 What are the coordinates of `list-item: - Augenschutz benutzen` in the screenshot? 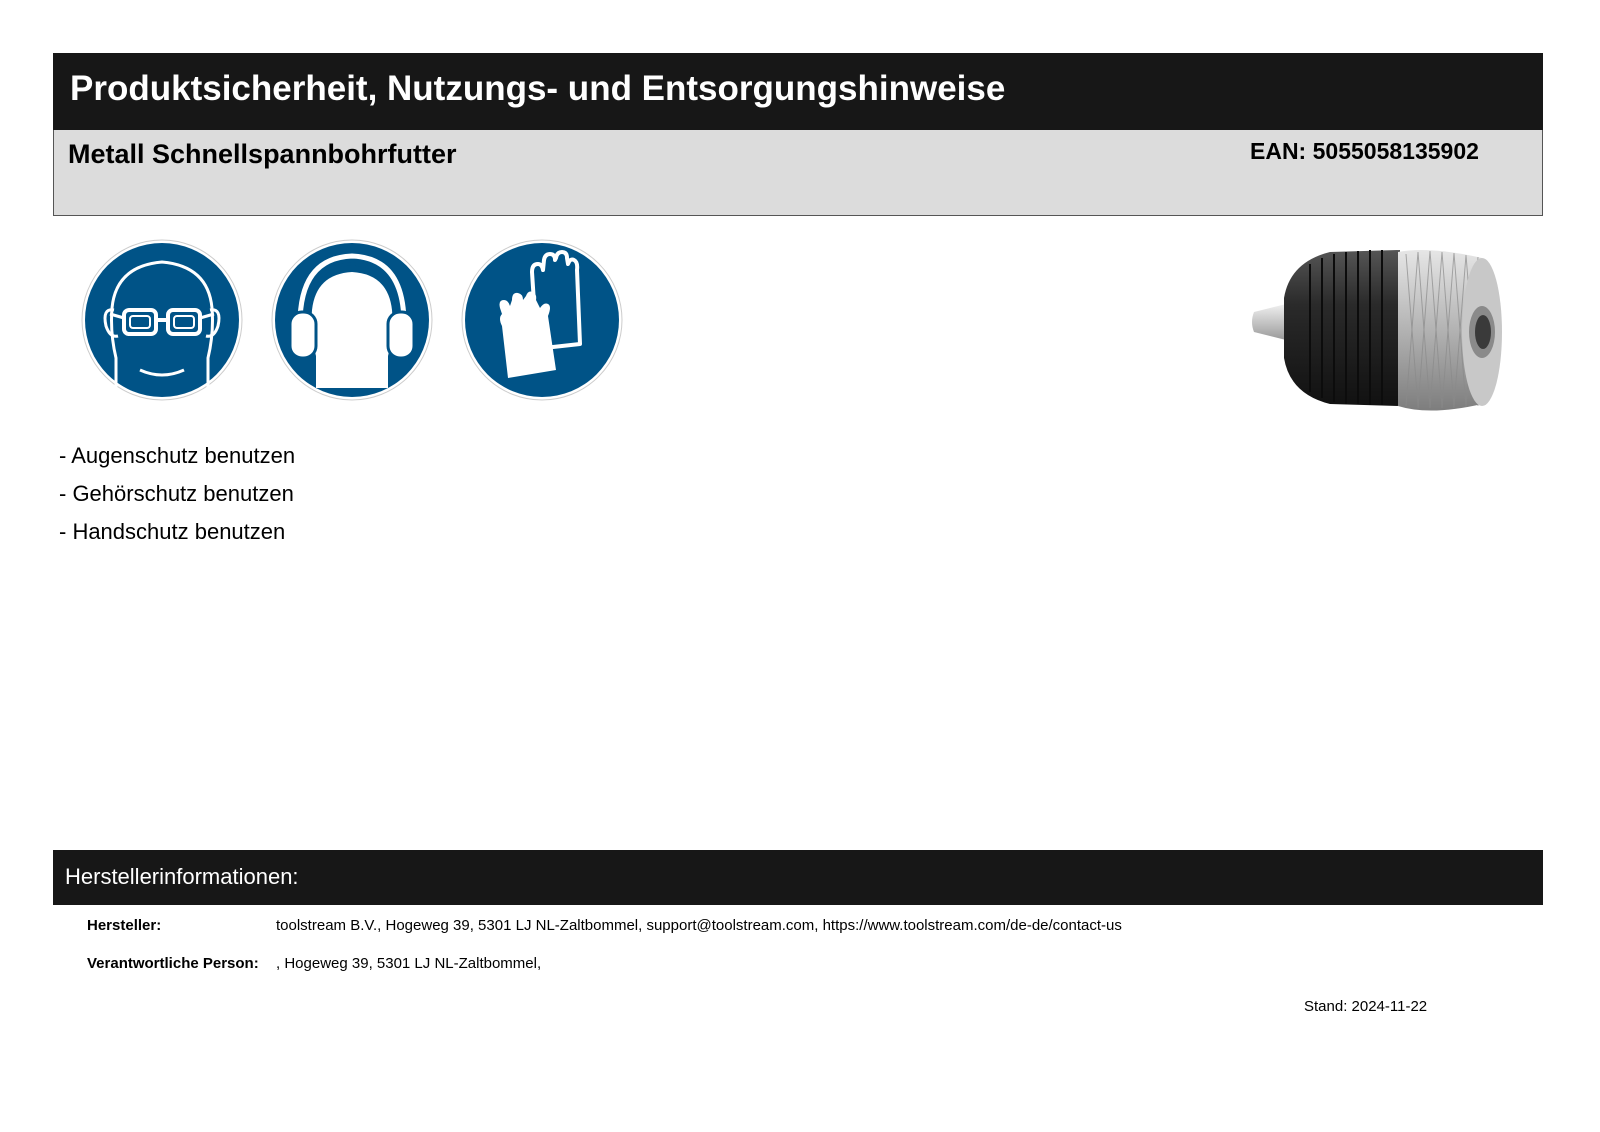 It's located at (177, 455).